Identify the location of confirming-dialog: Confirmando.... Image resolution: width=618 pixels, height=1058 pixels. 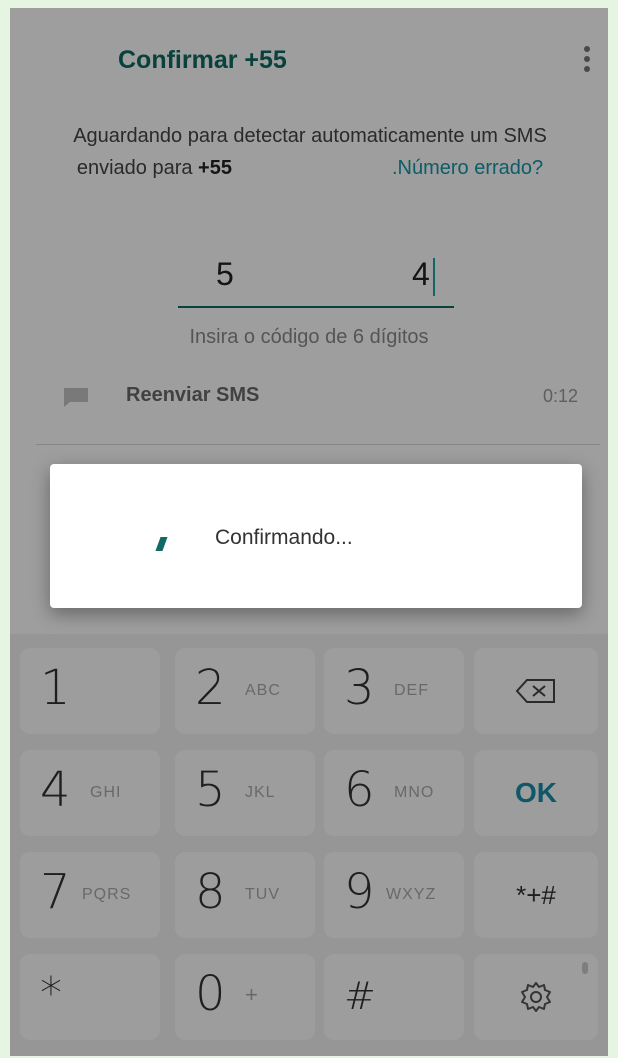
(316, 536).